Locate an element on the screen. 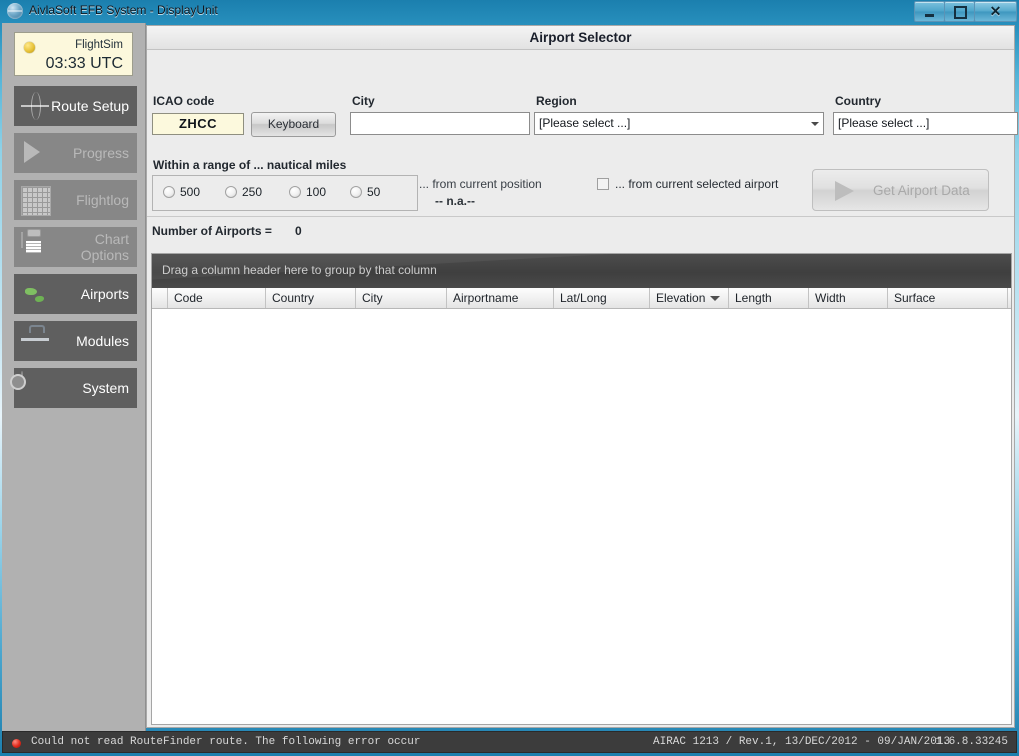  flightsim-clock: FlightSim 03:33 UTC is located at coordinates (73, 54).